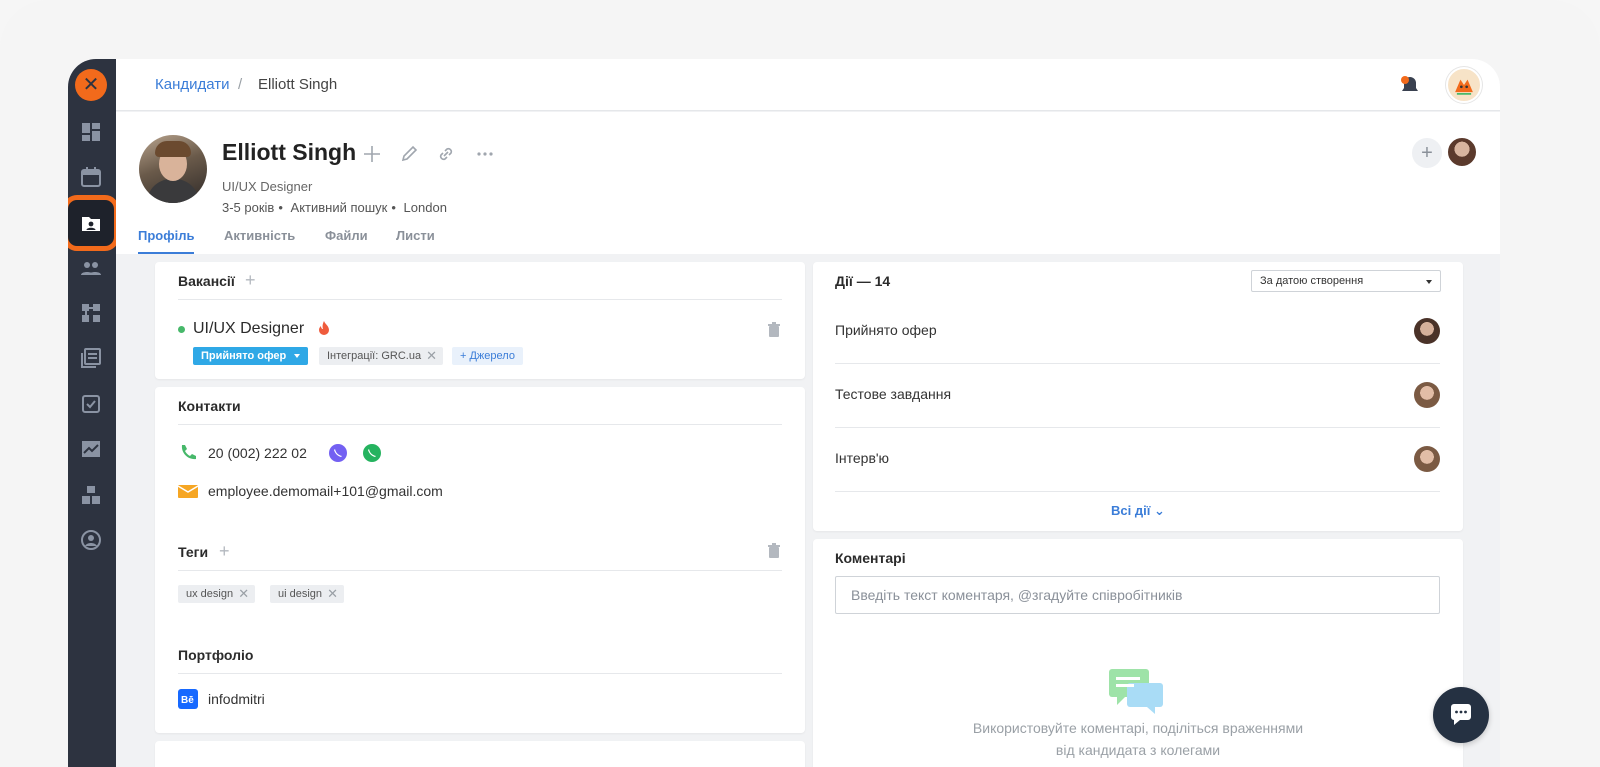 Image resolution: width=1600 pixels, height=767 pixels. I want to click on chat-bubble-icon, so click(1461, 714).